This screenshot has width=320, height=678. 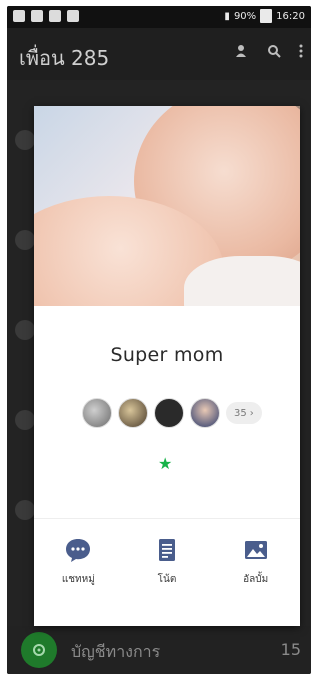 What do you see at coordinates (64, 58) in the screenshot?
I see `page-title: เพื่อน 285` at bounding box center [64, 58].